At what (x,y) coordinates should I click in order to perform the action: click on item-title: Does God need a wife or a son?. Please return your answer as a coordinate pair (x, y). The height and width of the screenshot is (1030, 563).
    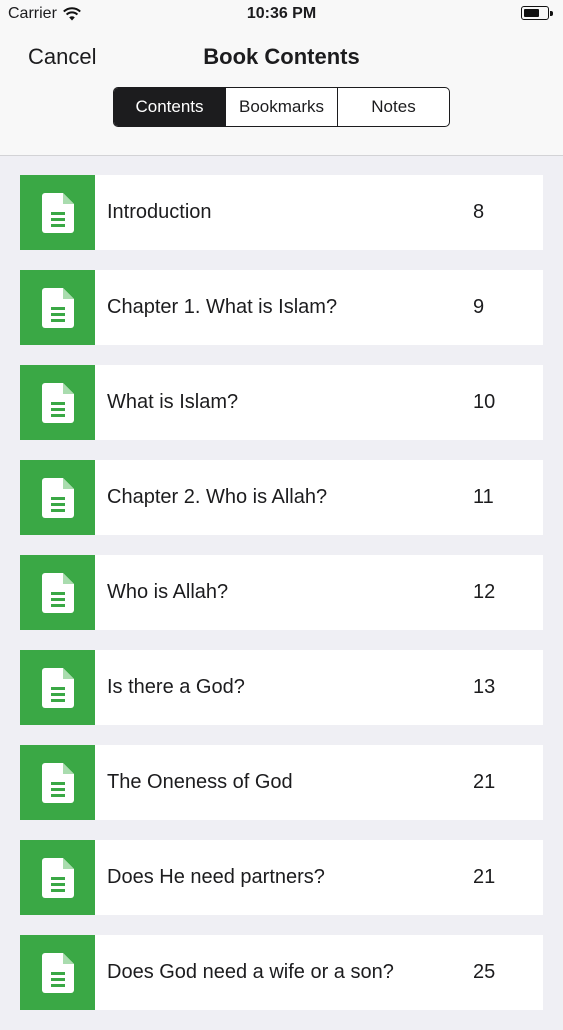
    Looking at the image, I should click on (250, 972).